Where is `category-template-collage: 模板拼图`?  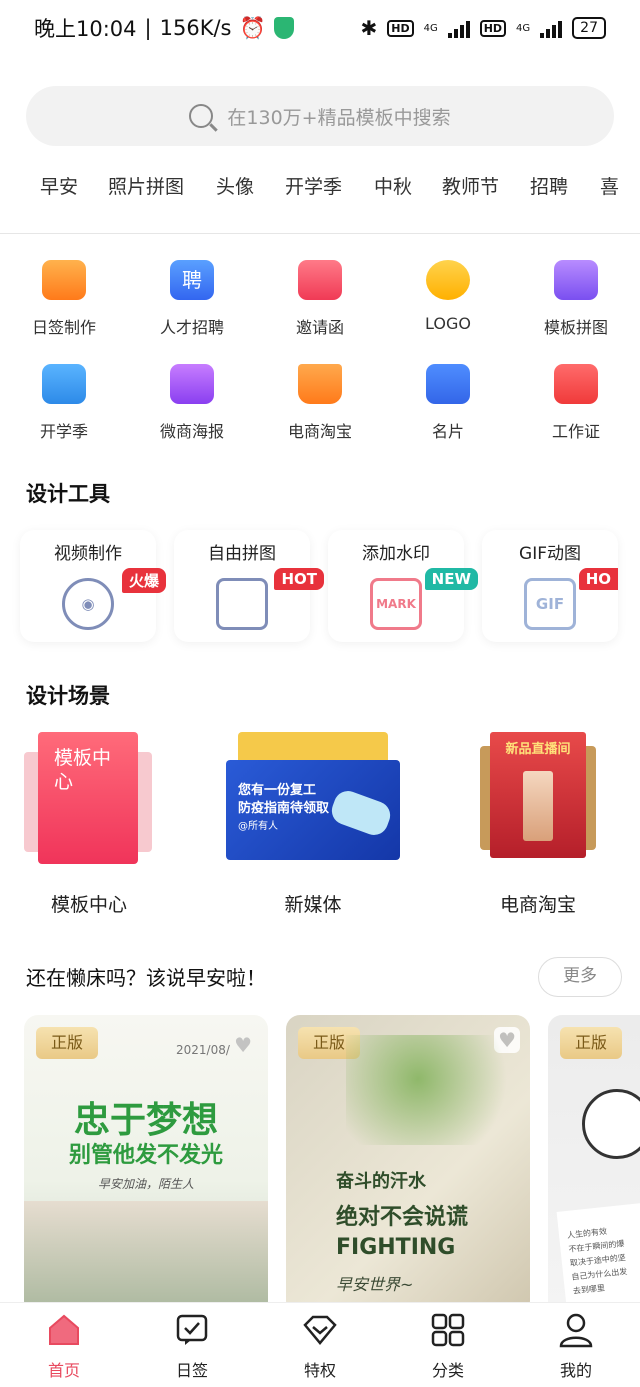 category-template-collage: 模板拼图 is located at coordinates (576, 299).